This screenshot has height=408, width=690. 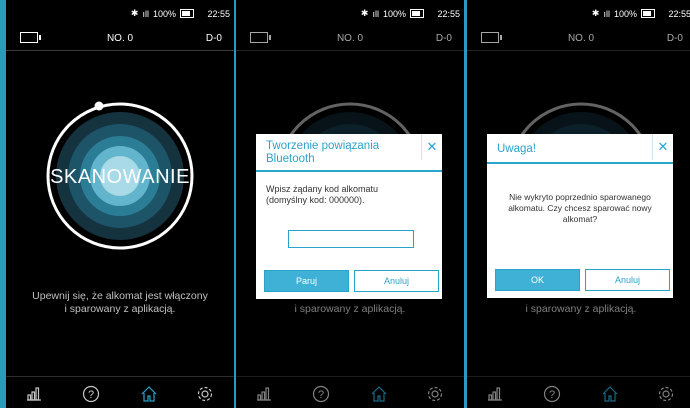 I want to click on scan-indicator: SKANOWANIE, so click(x=120, y=176).